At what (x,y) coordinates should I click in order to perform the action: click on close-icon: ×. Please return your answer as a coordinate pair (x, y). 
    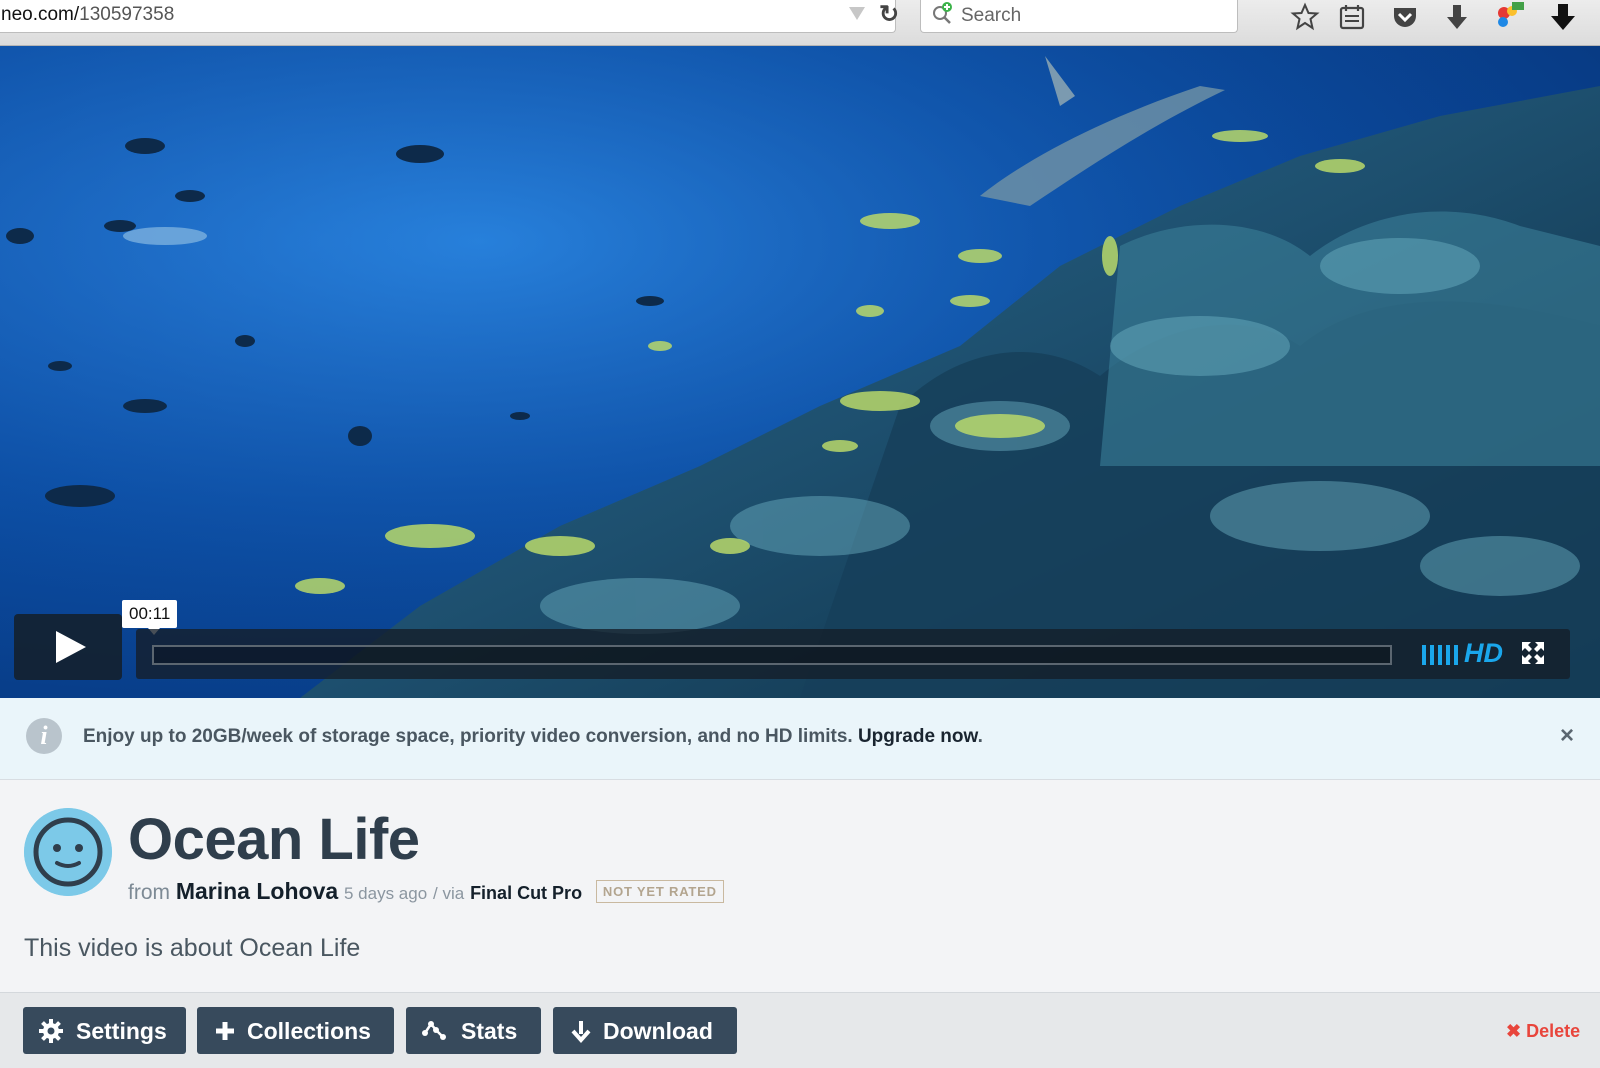
    Looking at the image, I should click on (1567, 736).